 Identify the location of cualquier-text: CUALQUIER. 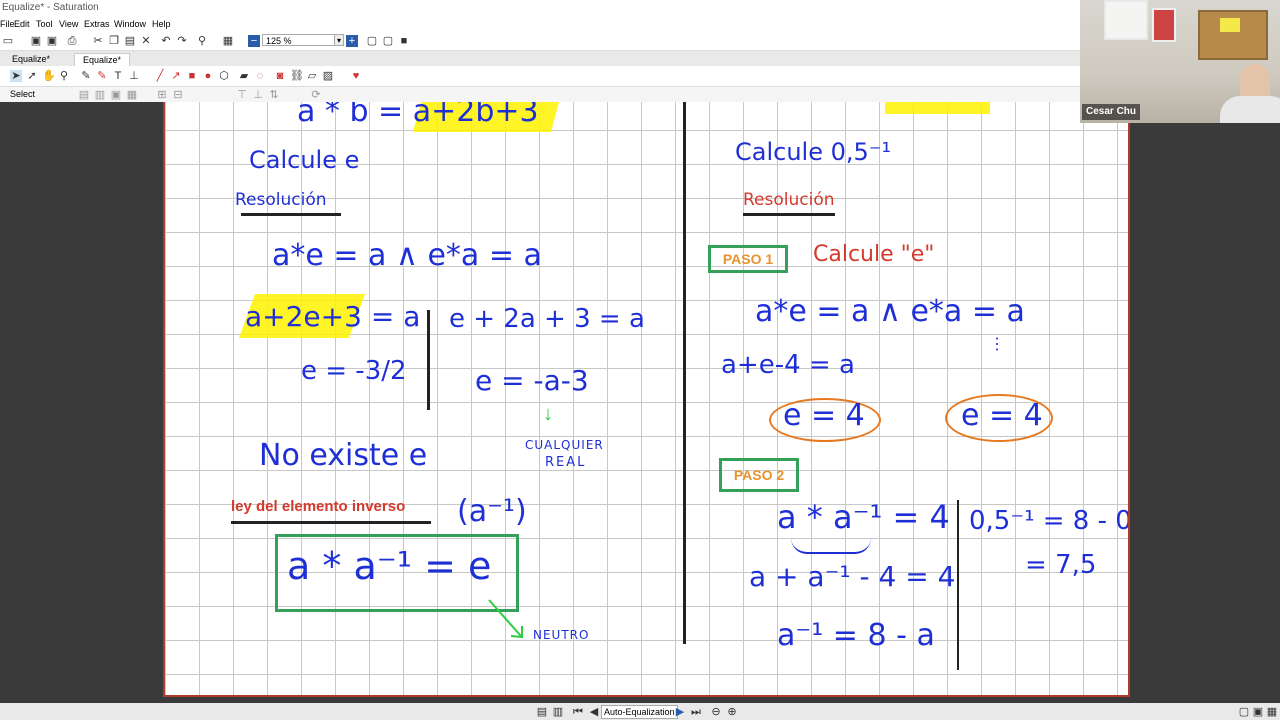
(564, 445).